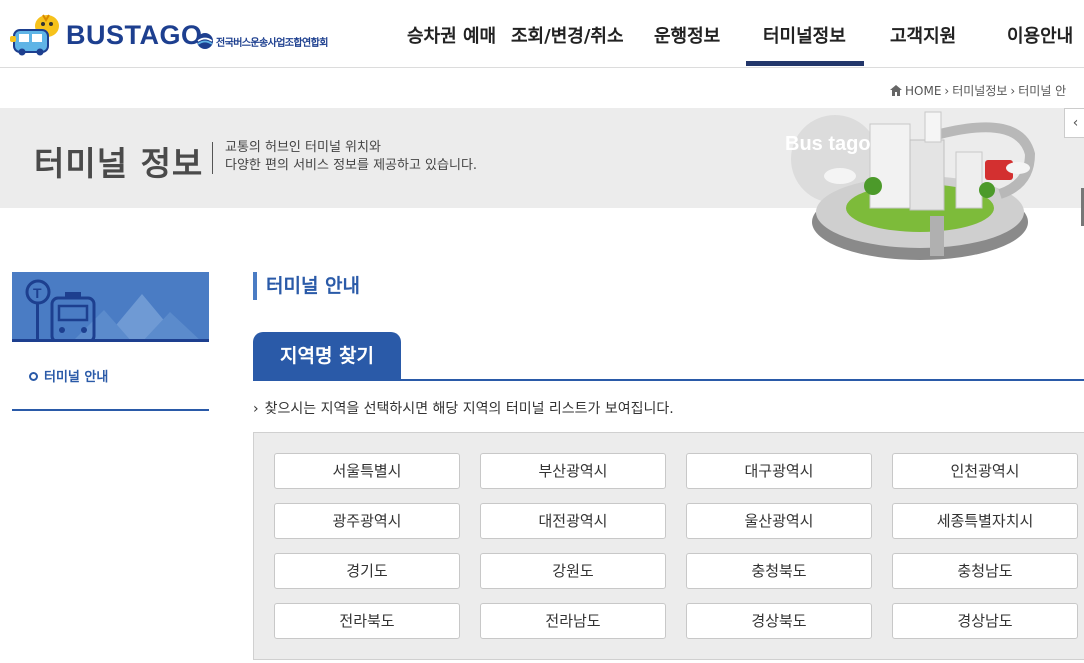 This screenshot has height=663, width=1084. I want to click on banner-desc-line1: 교통의 허브인 터미널 위치와, so click(303, 147).